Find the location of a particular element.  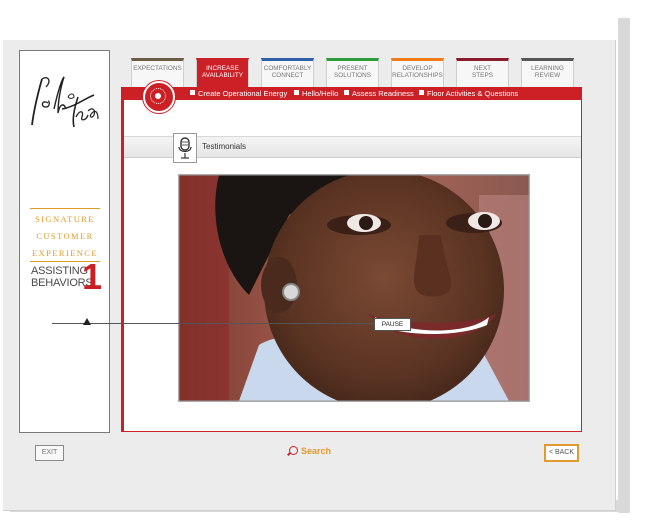

tab-label: COMFORTABLY is located at coordinates (287, 68).